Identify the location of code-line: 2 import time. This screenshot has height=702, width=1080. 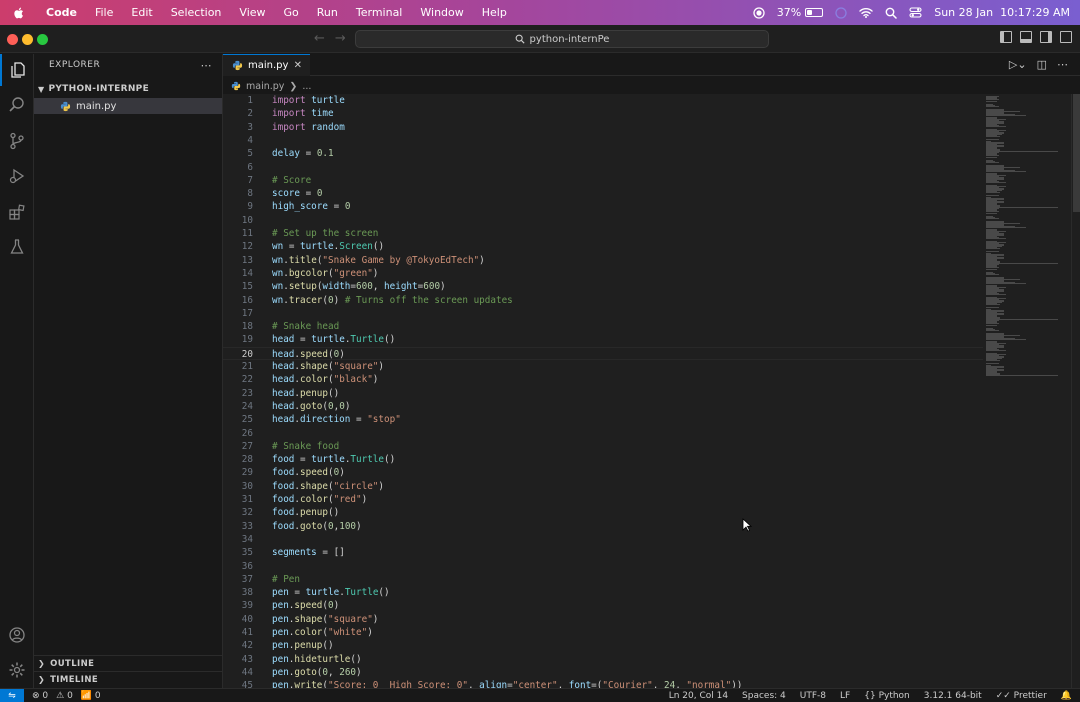
(603, 113).